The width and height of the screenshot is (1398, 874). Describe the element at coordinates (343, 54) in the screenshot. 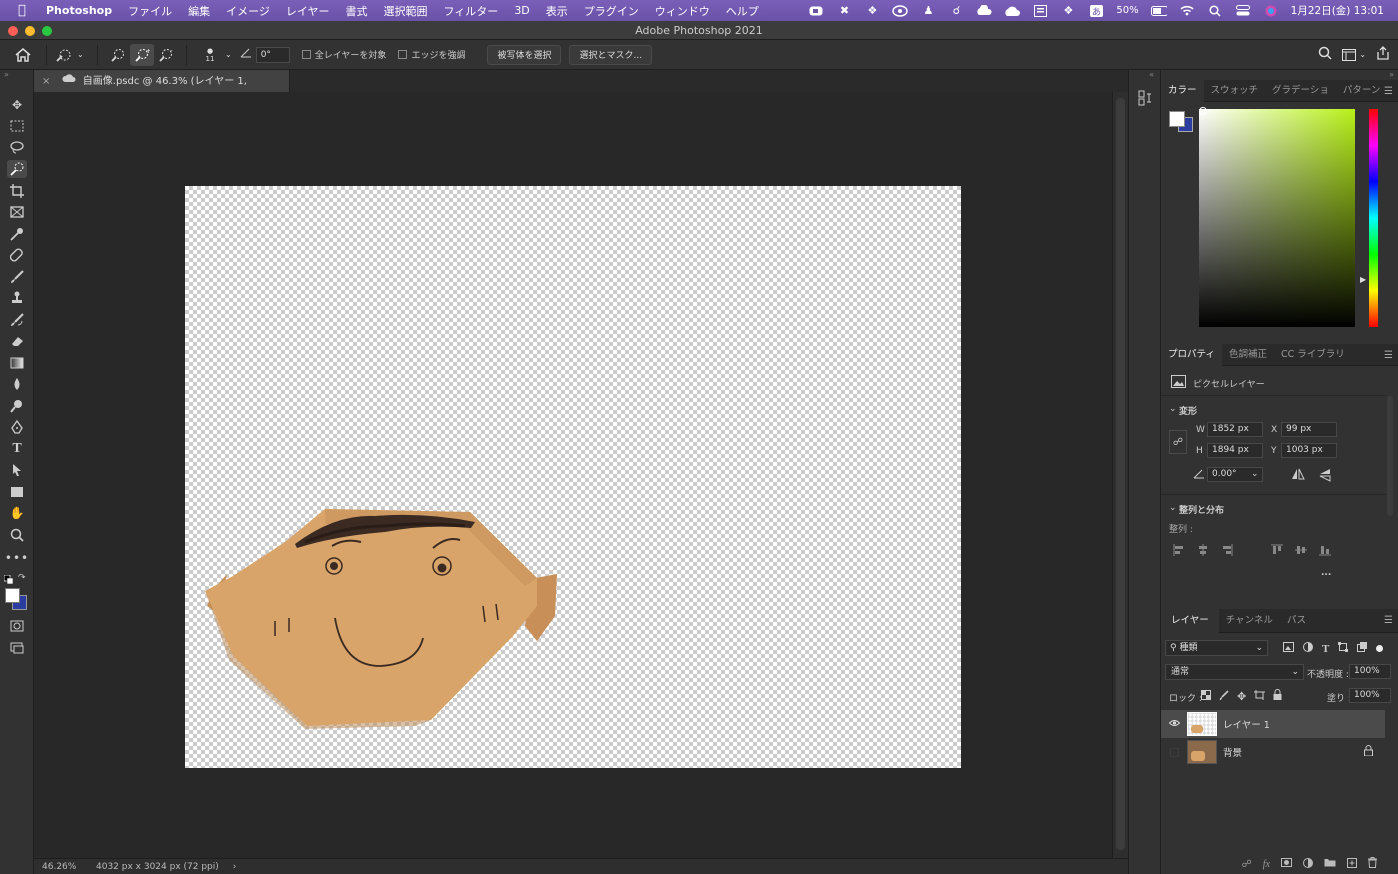

I see `sample-all-layers-checkbox: 全レイヤーを対象` at that location.